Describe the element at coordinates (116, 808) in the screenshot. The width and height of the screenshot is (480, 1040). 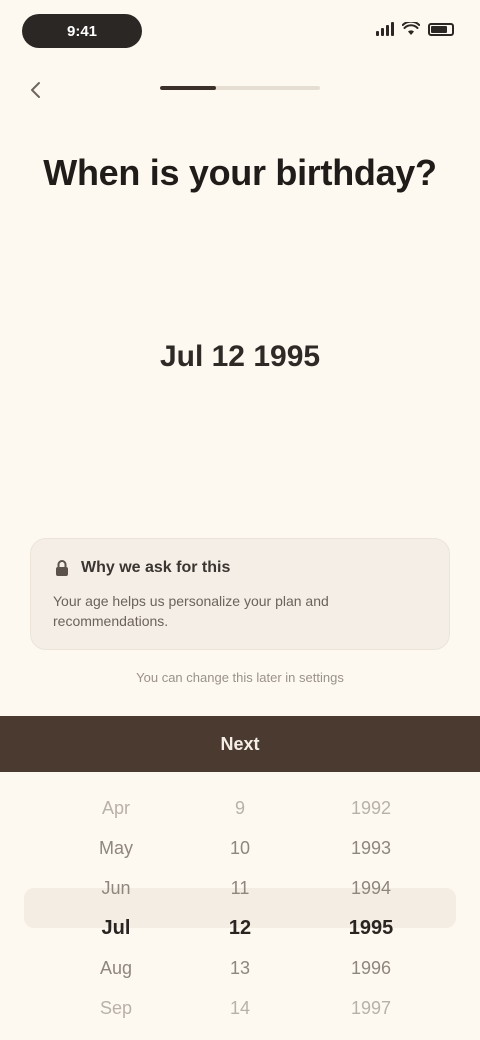
I see `month-option: Apr` at that location.